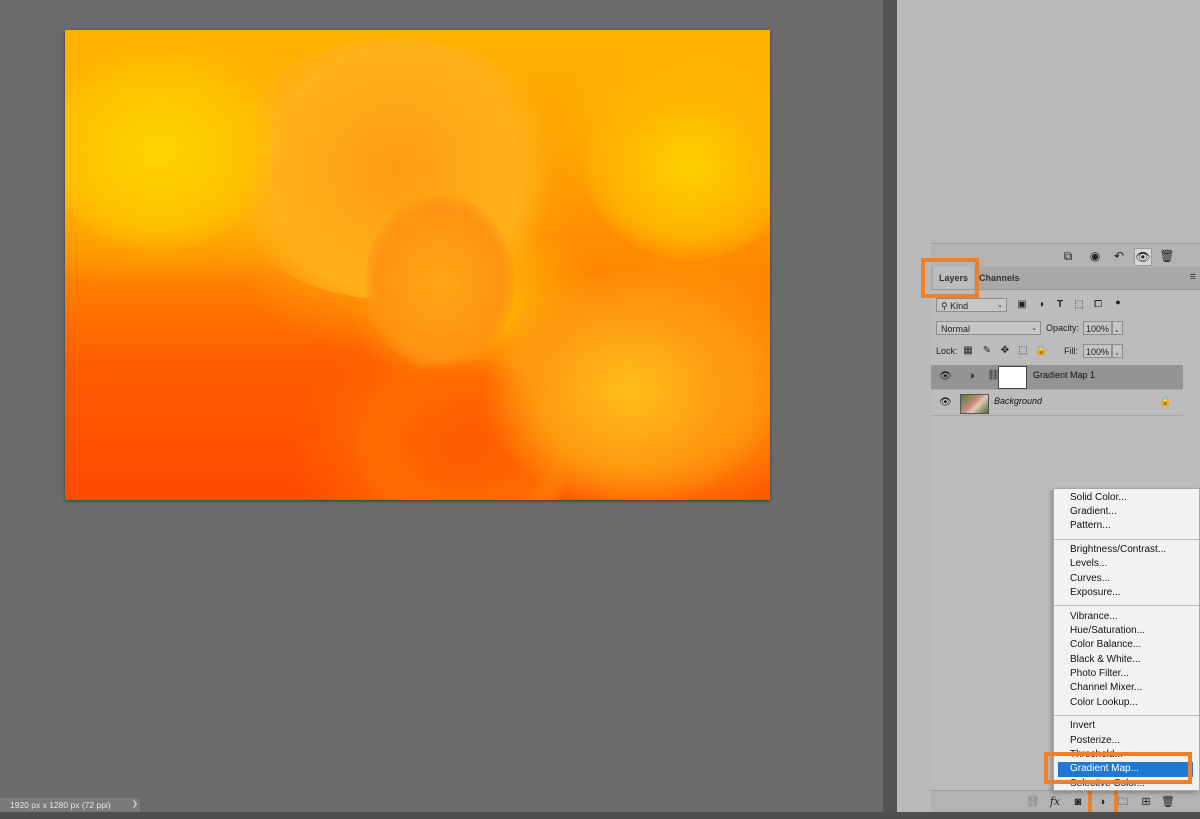  I want to click on panel-gutter, so click(890, 406).